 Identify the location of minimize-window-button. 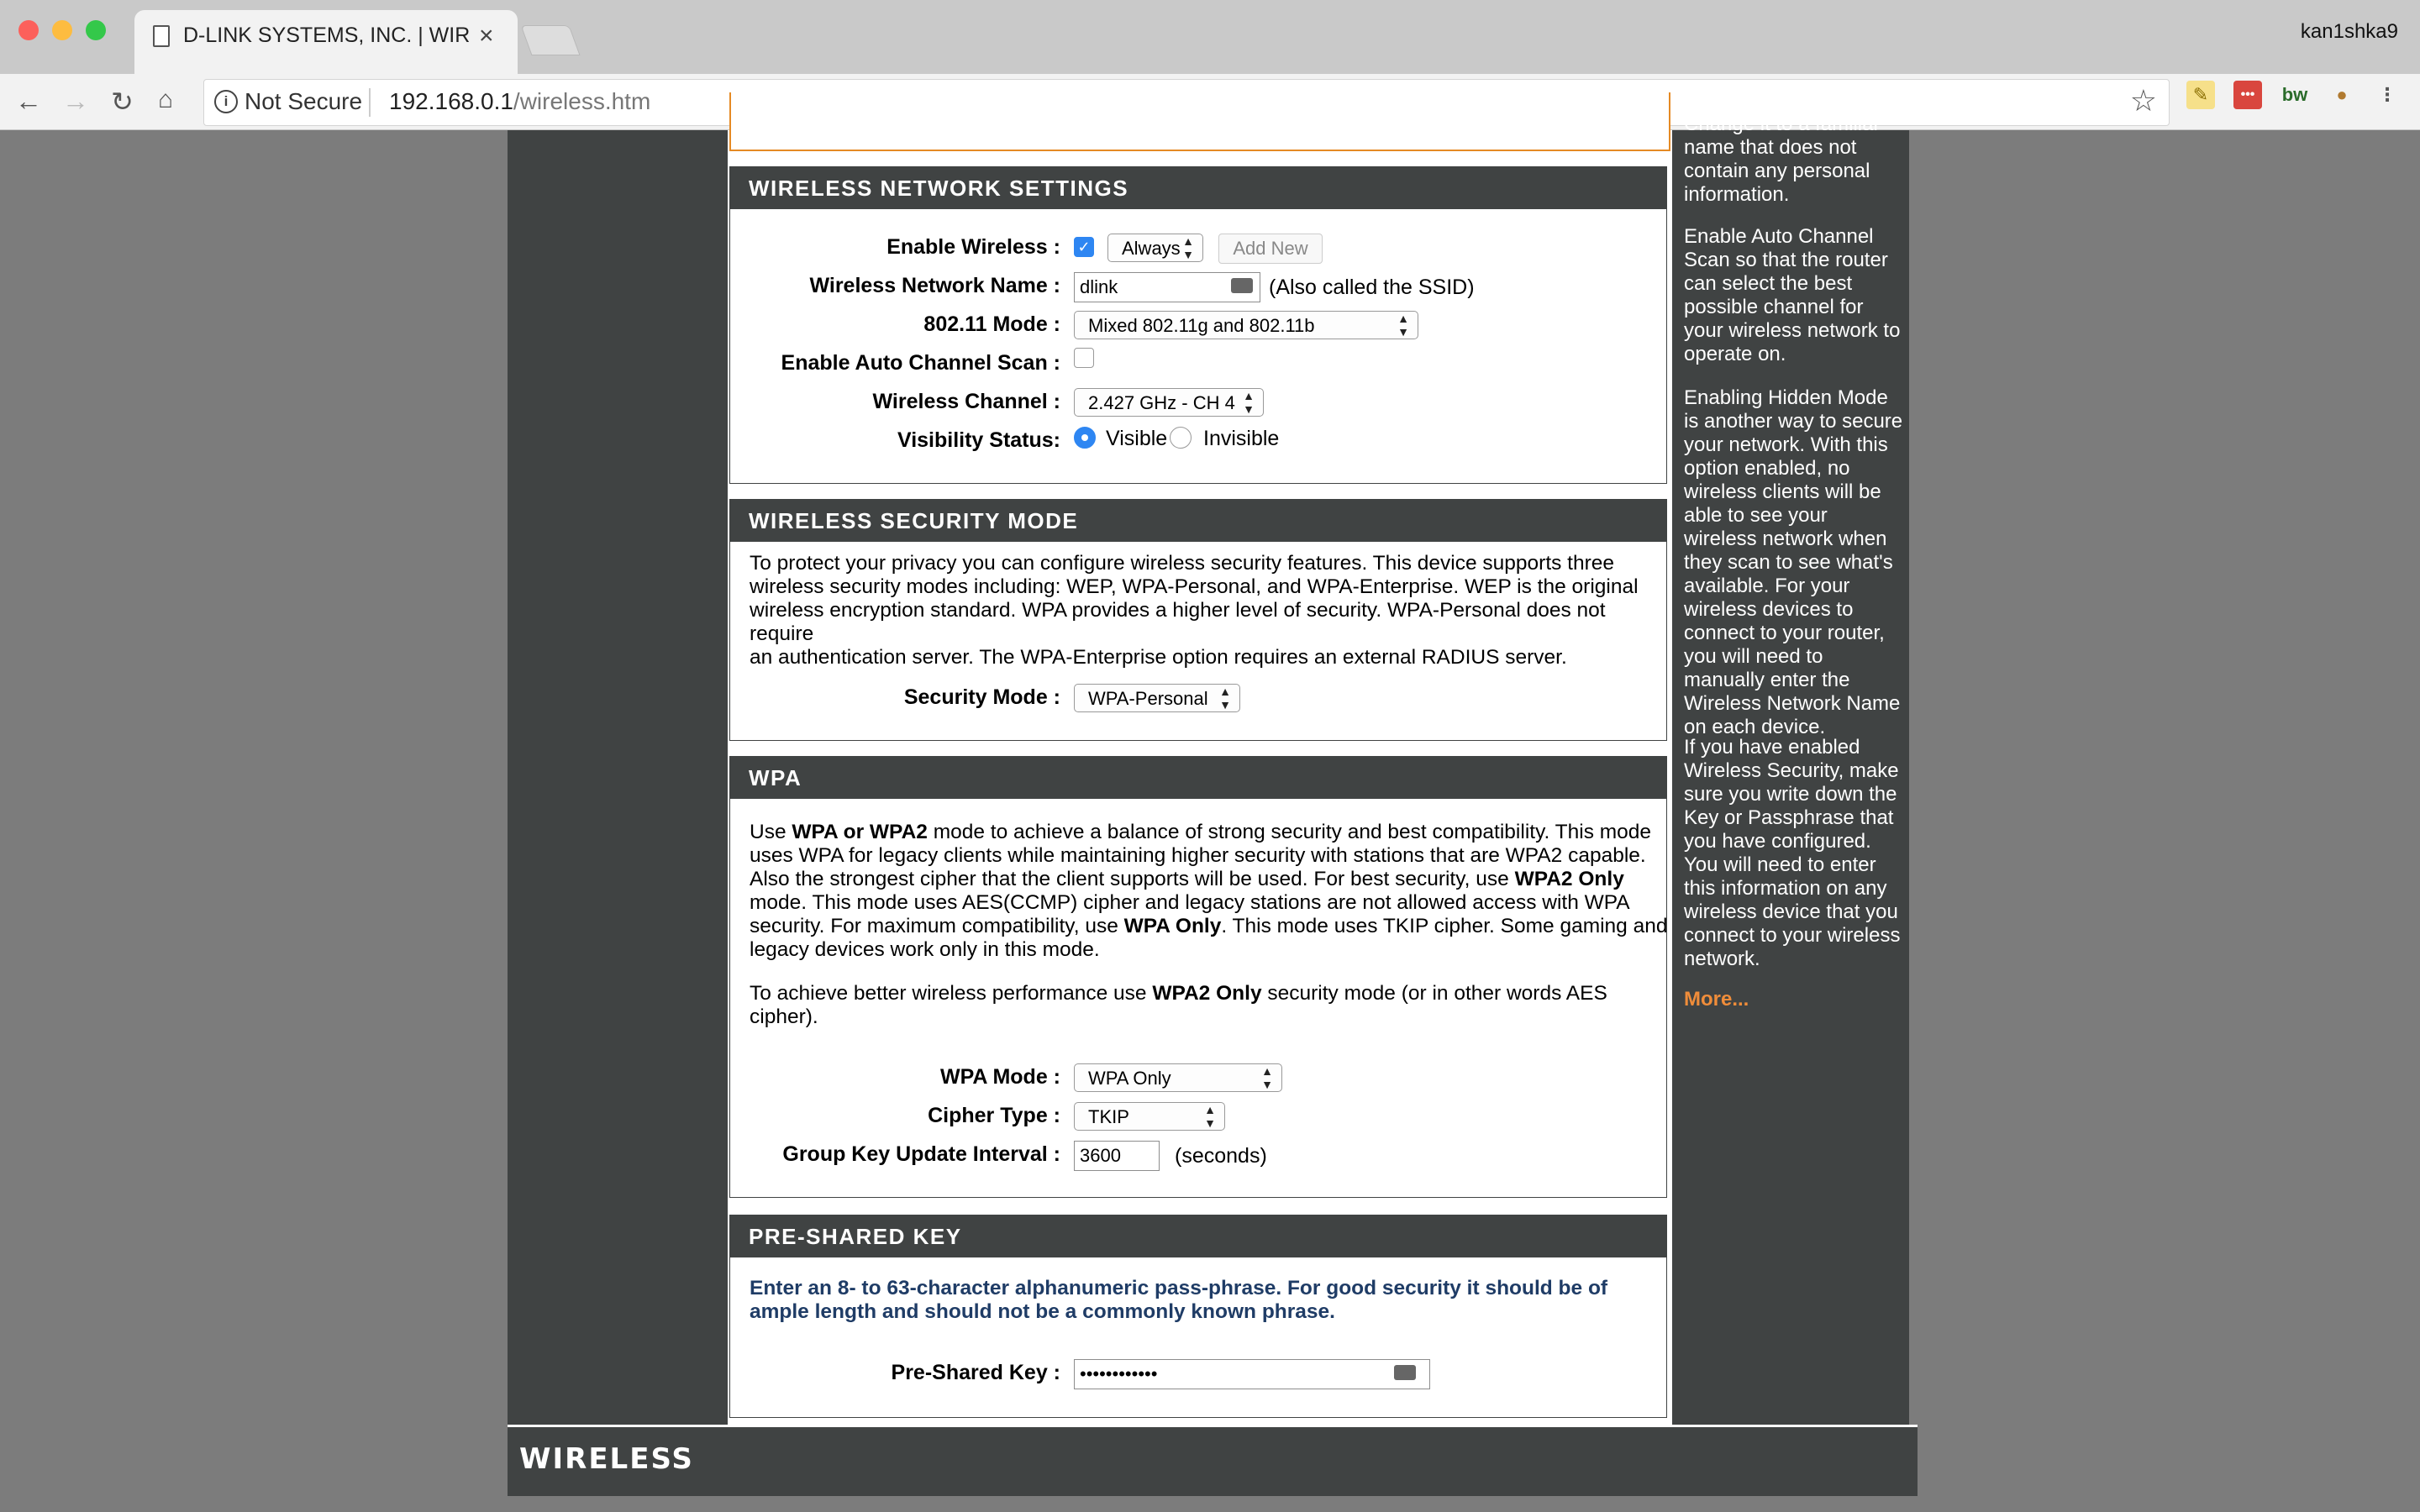
(62, 30).